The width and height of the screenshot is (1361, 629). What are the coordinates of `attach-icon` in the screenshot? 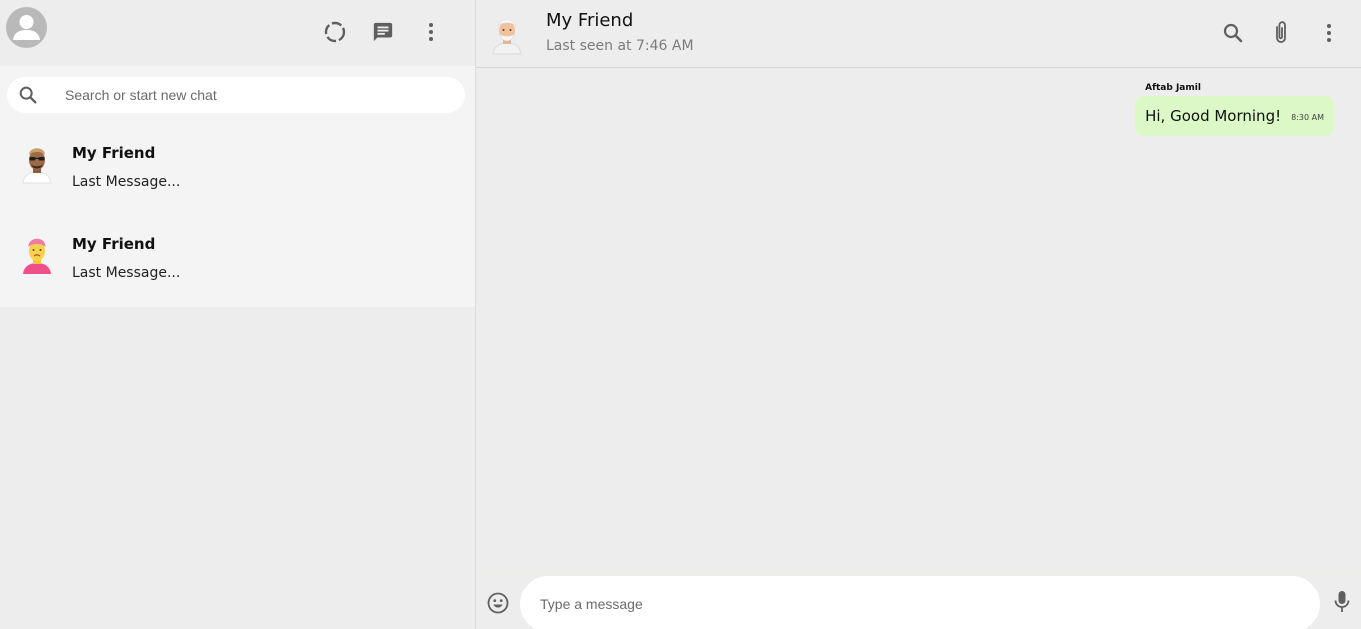 It's located at (1281, 32).